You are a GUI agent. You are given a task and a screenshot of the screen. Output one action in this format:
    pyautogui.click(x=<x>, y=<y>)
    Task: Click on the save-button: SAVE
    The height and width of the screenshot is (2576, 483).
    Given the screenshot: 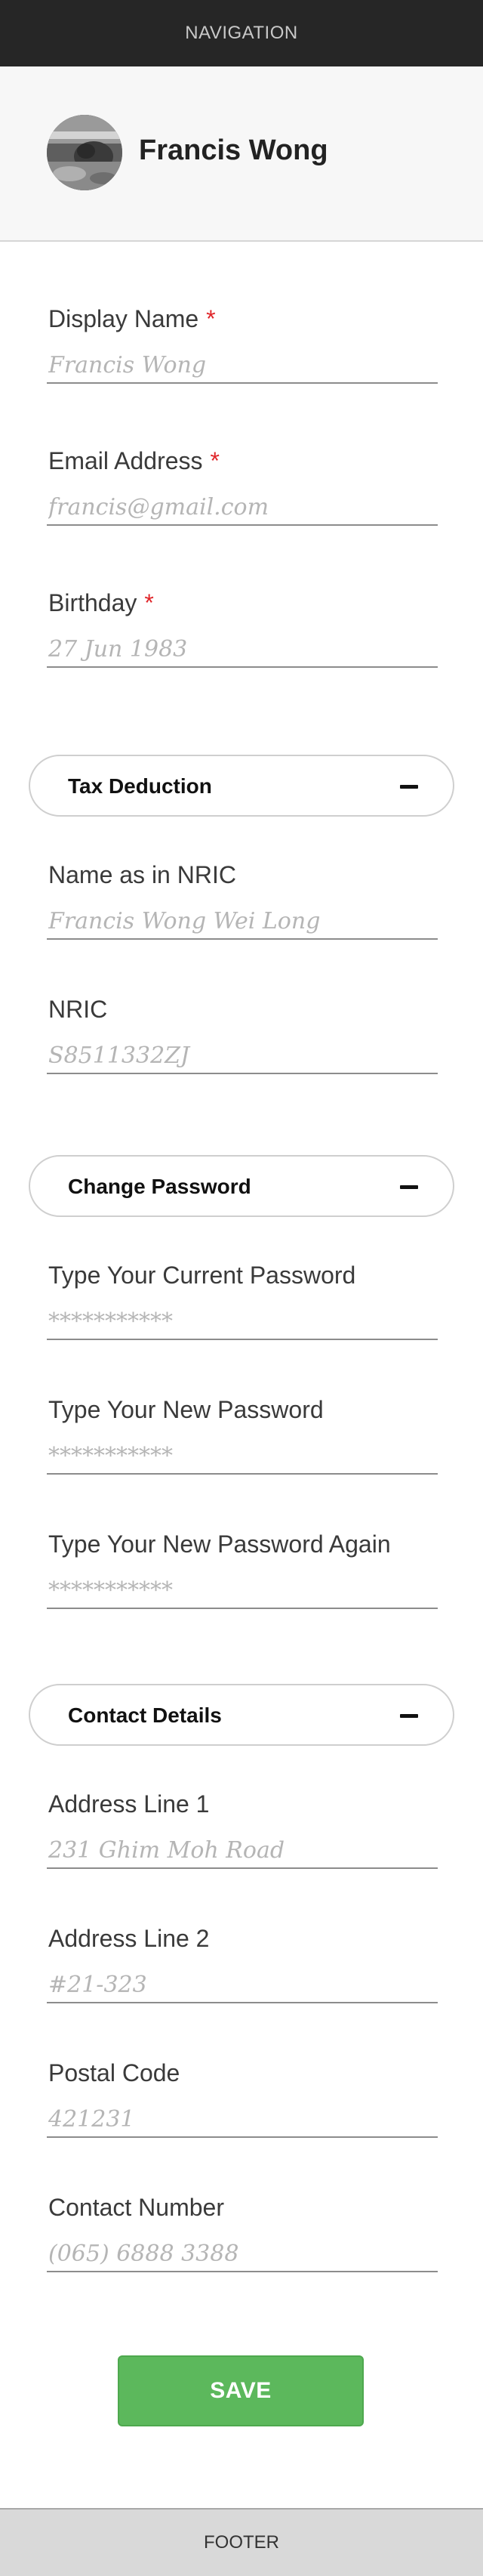 What is the action you would take?
    pyautogui.click(x=241, y=2390)
    